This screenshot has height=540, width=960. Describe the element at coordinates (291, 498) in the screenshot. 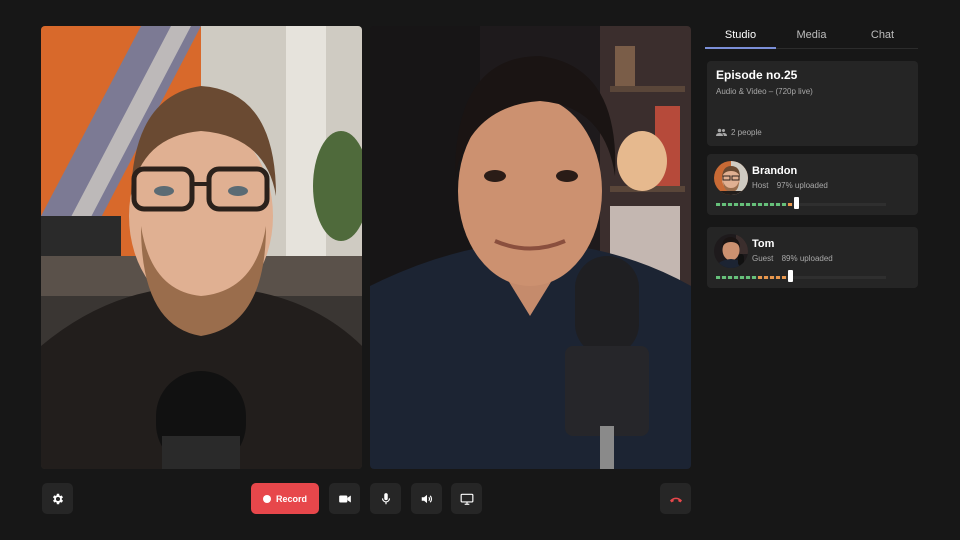

I see `record-label: Record` at that location.